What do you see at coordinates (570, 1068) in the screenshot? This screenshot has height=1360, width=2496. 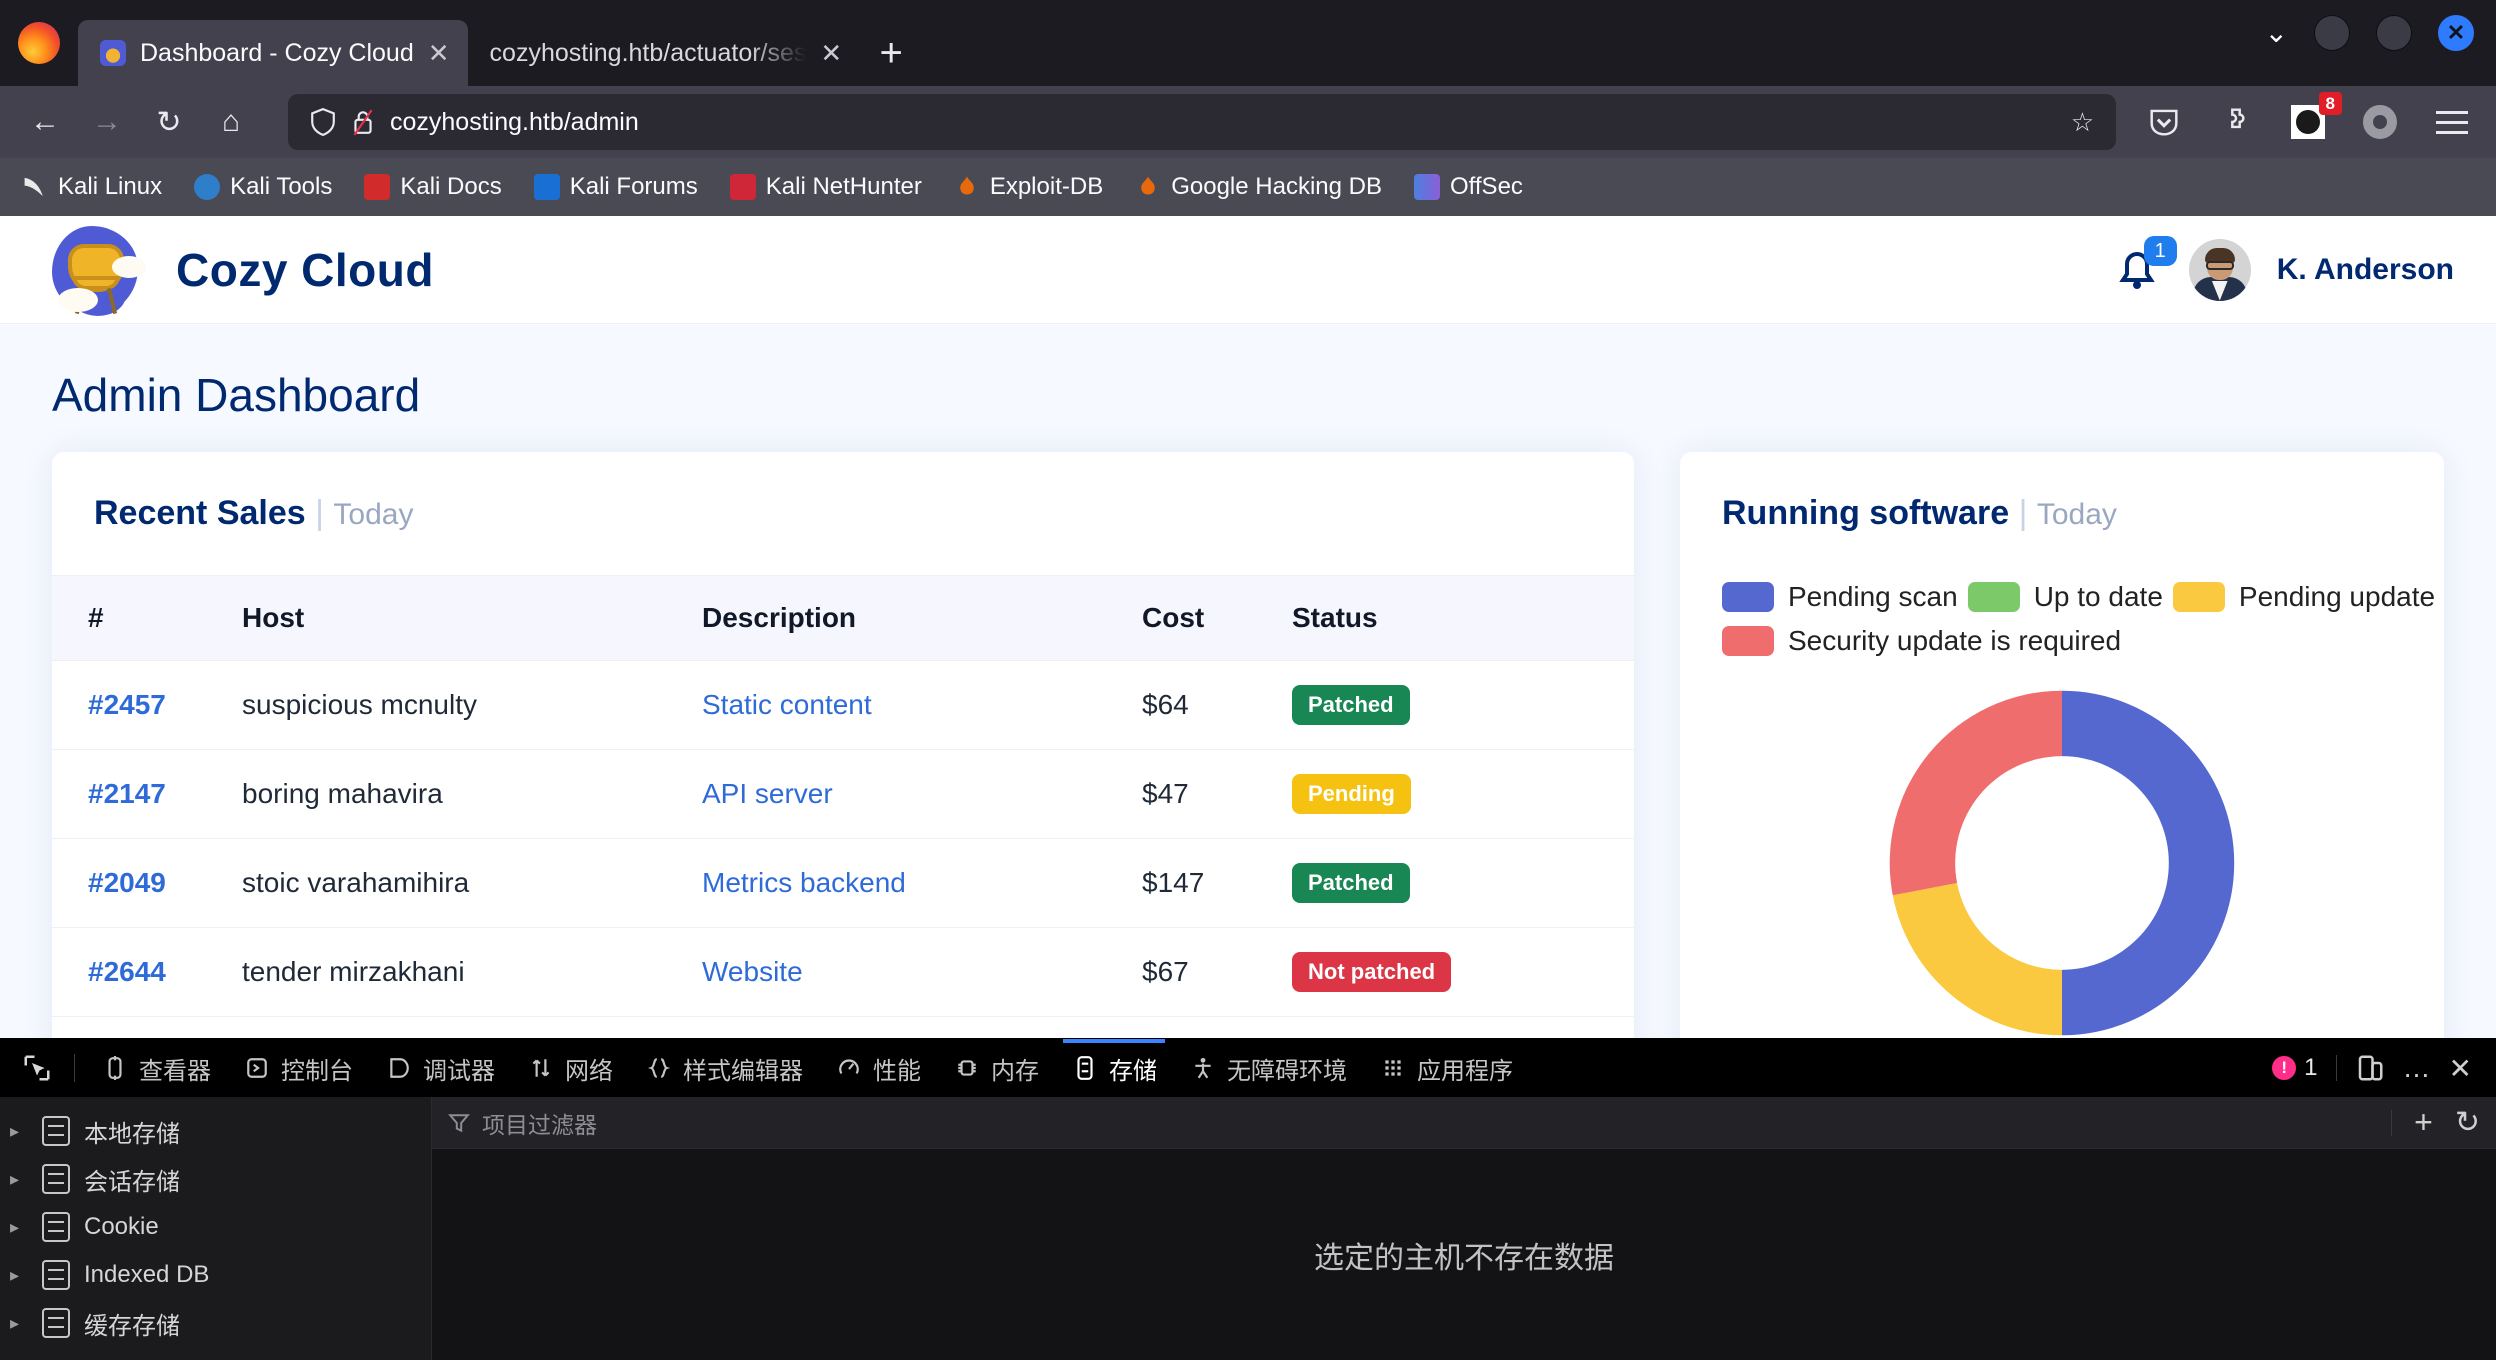 I see `devtools-tab-network: 网络` at bounding box center [570, 1068].